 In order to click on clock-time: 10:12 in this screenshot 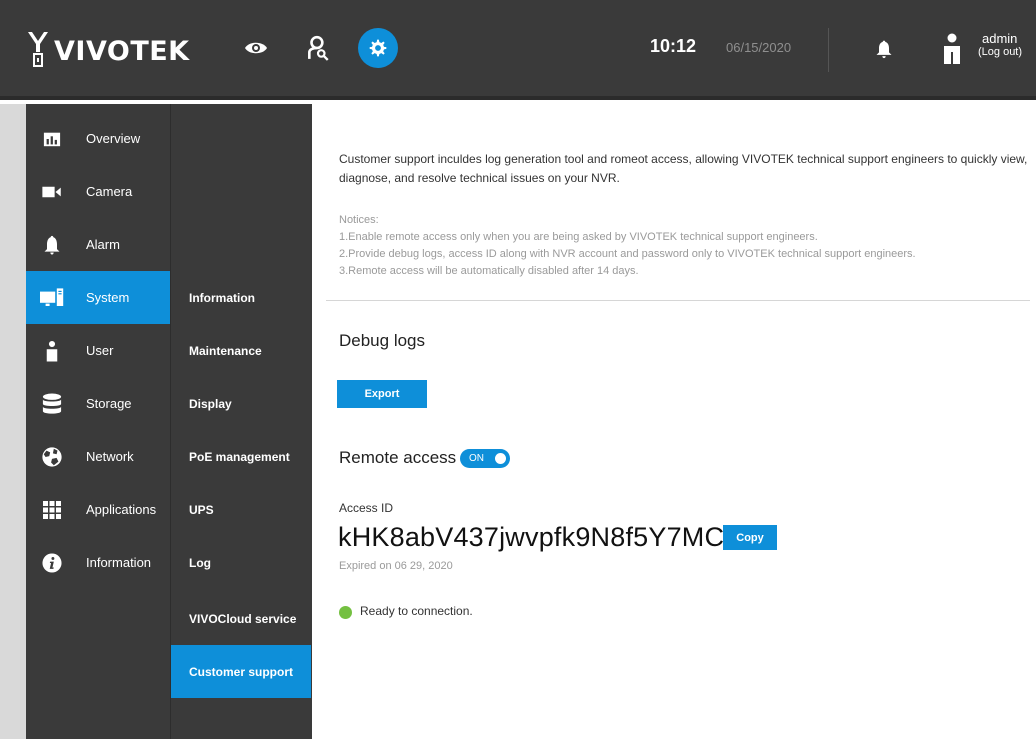, I will do `click(673, 46)`.